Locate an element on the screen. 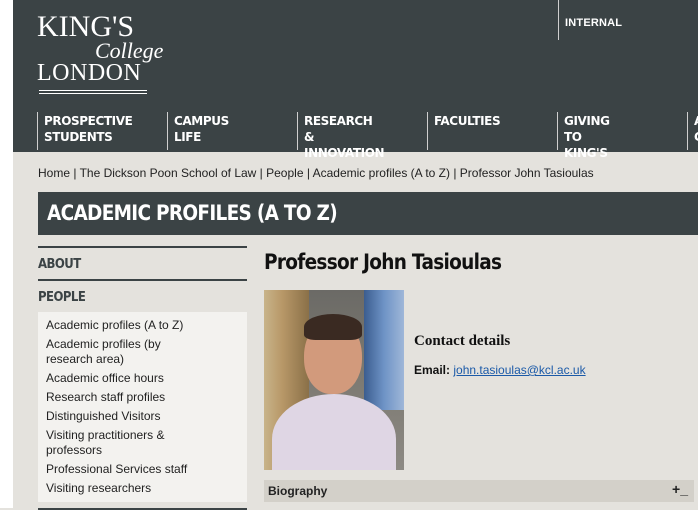 The width and height of the screenshot is (698, 510). sidebar-item-people: PEOPLE is located at coordinates (132, 296).